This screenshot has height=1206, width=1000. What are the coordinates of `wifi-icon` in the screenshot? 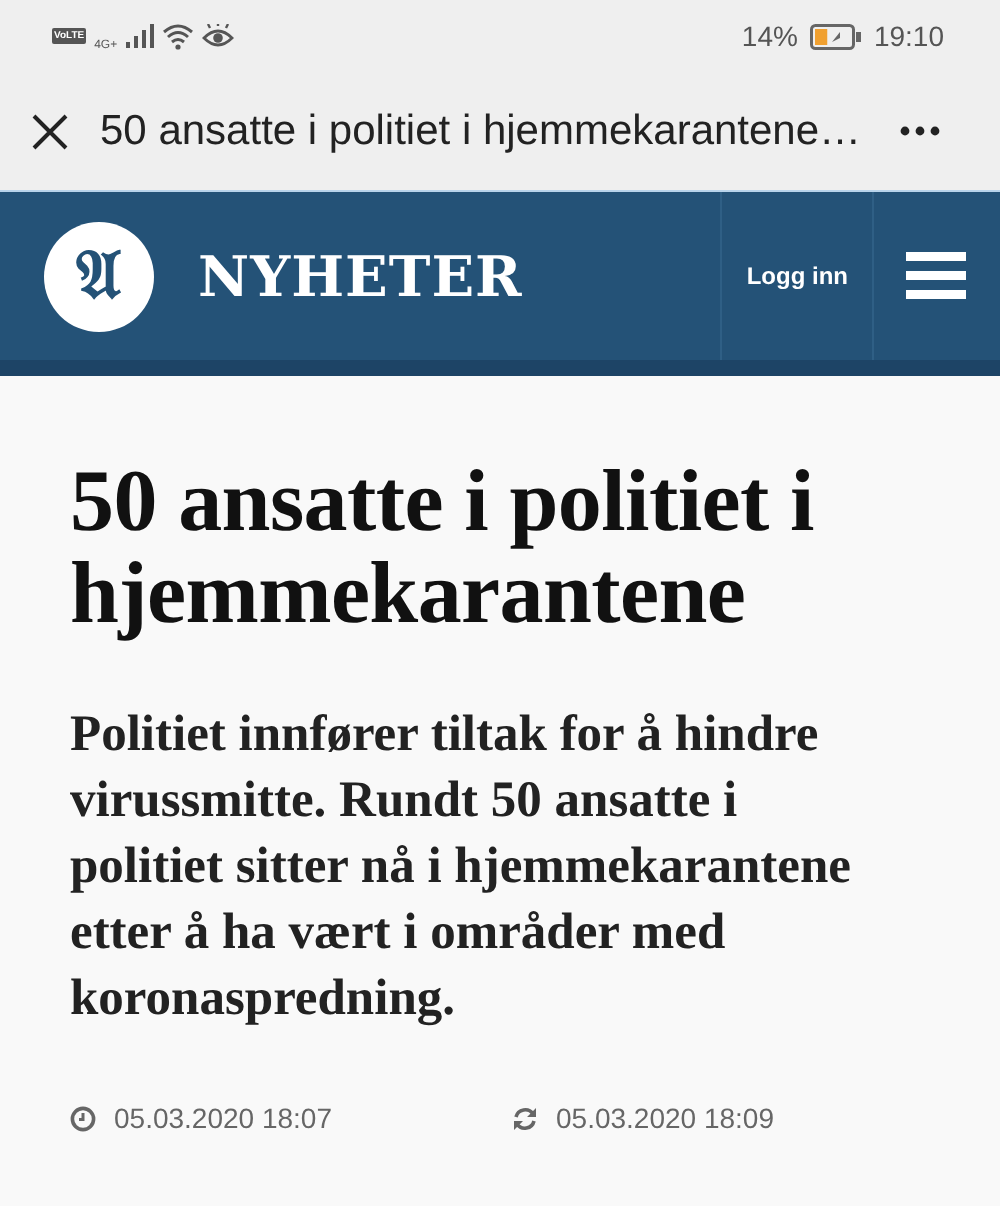 It's located at (177, 36).